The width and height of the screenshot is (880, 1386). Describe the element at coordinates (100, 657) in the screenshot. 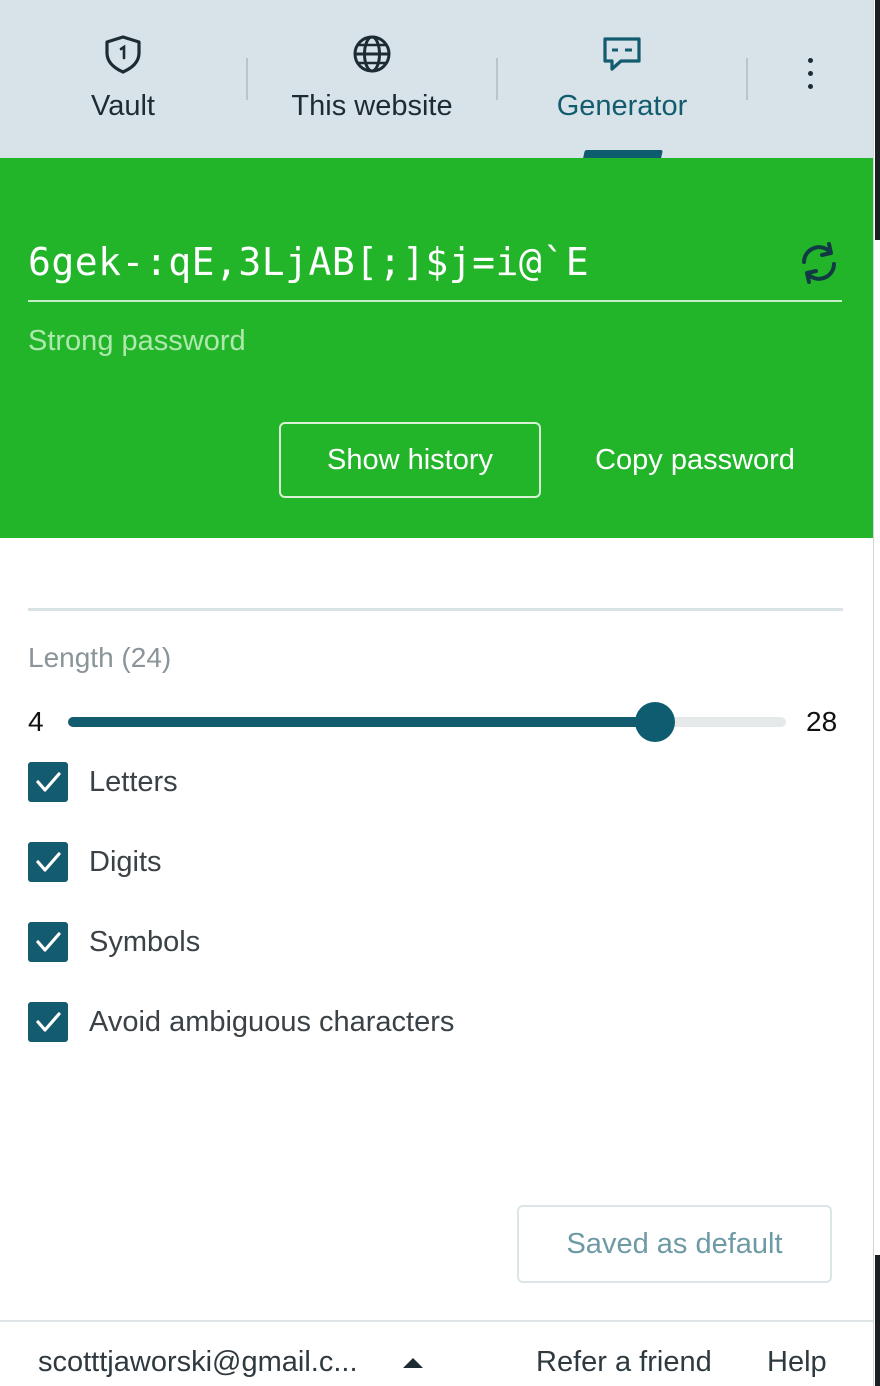

I see `length-label: Length (24)` at that location.